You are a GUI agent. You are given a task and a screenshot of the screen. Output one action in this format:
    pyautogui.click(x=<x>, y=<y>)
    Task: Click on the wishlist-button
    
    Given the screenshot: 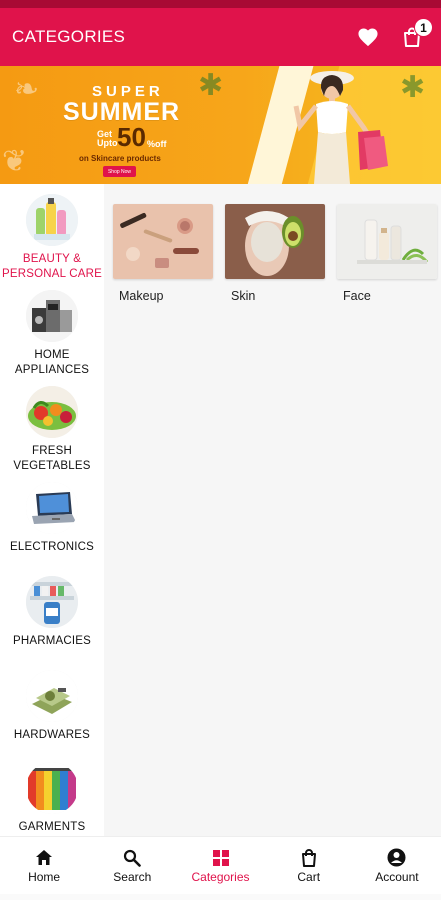 What is the action you would take?
    pyautogui.click(x=368, y=37)
    